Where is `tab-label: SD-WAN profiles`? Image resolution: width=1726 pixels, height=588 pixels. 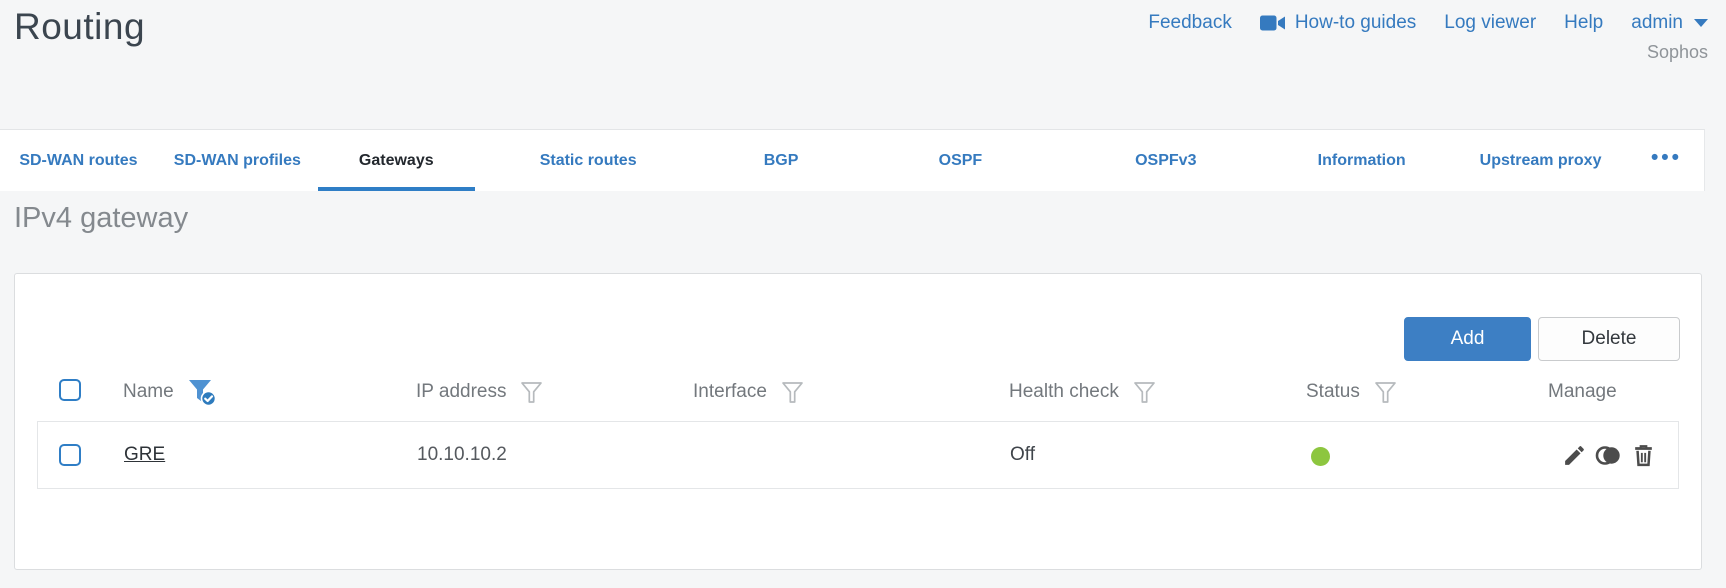
tab-label: SD-WAN profiles is located at coordinates (237, 160).